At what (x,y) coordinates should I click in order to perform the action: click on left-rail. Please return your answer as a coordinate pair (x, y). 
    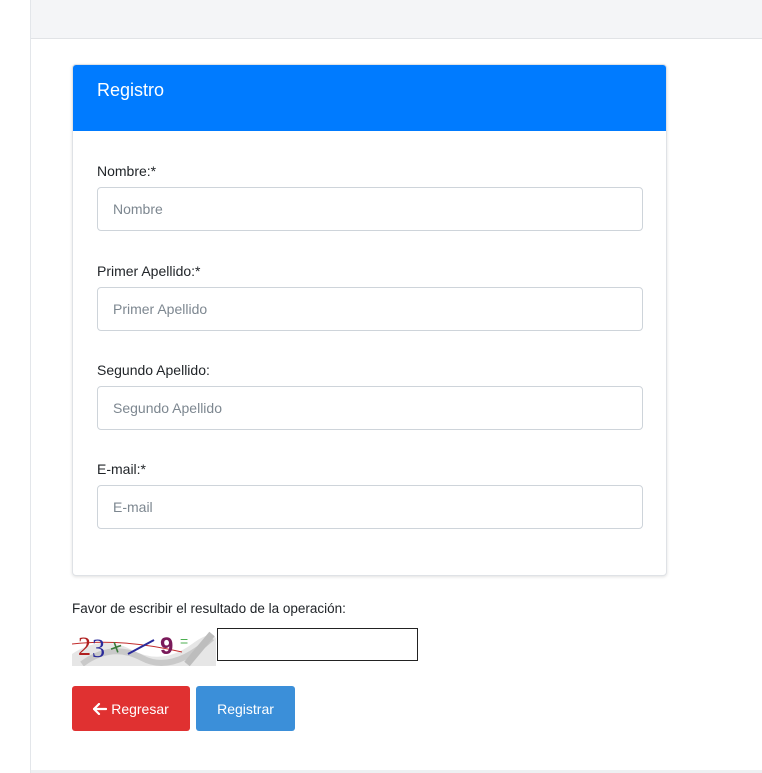
    Looking at the image, I should click on (15, 386).